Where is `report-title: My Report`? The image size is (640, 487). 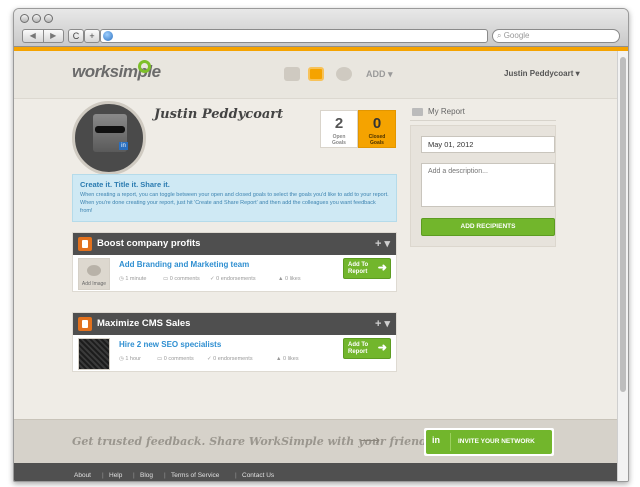 report-title: My Report is located at coordinates (446, 111).